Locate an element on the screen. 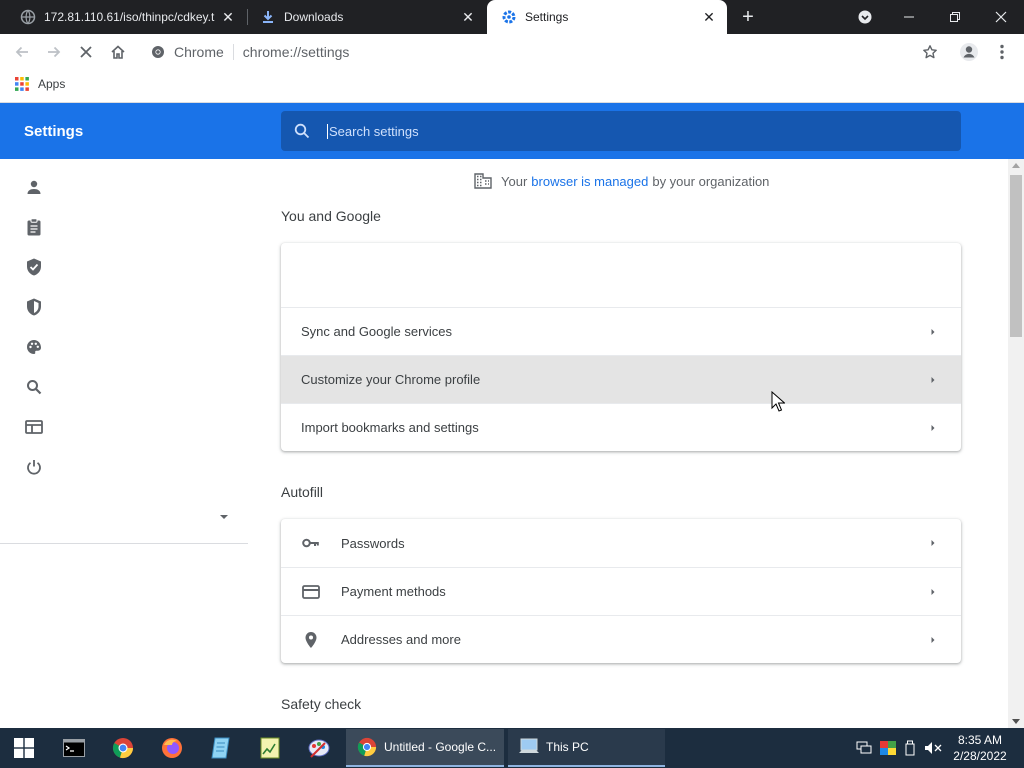 The height and width of the screenshot is (768, 1024). this-pc-icon is located at coordinates (529, 747).